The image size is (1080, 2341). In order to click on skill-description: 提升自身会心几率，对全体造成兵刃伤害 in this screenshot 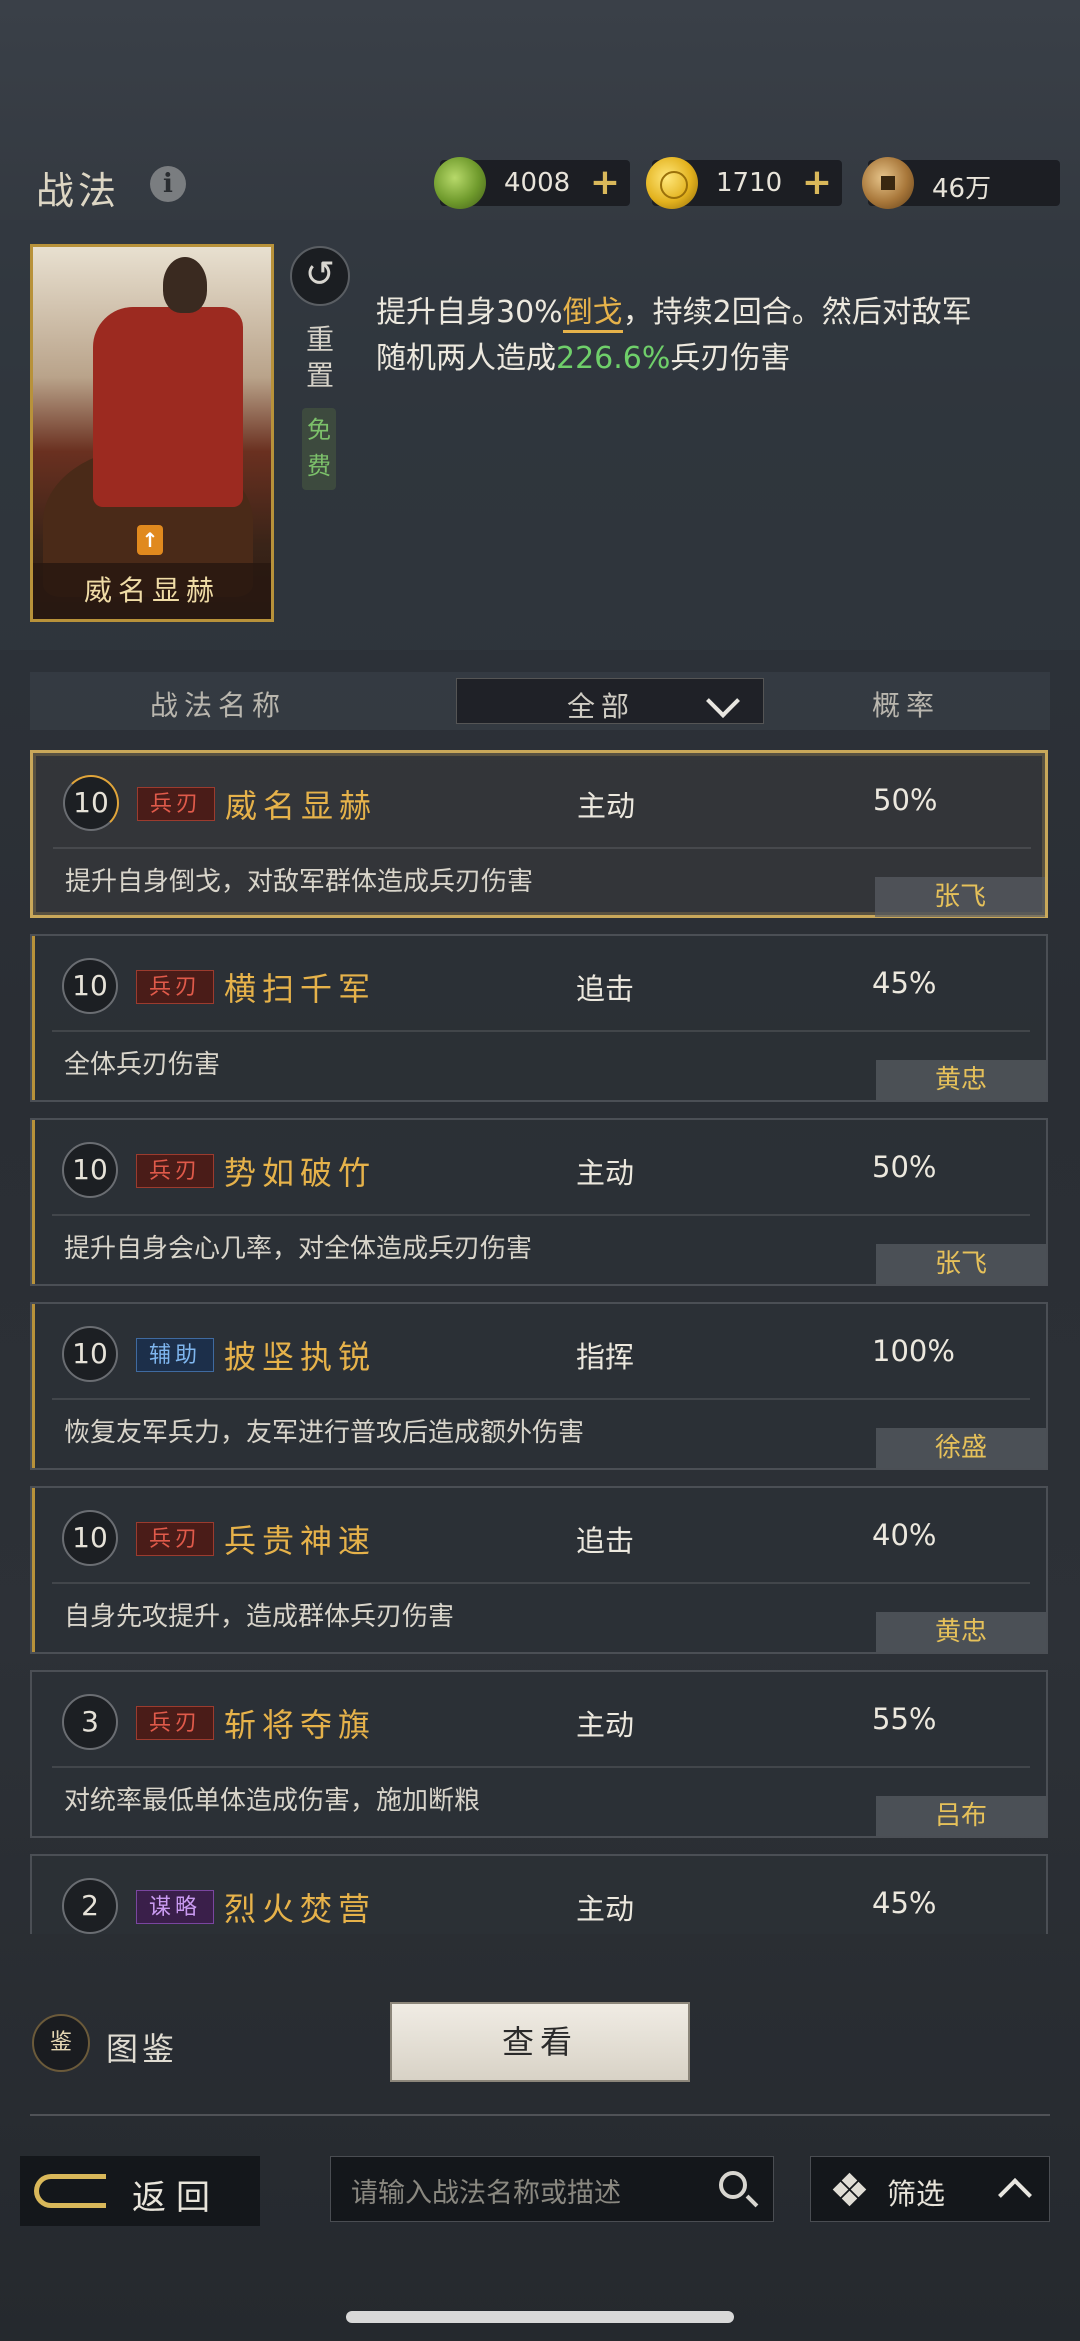, I will do `click(298, 1249)`.